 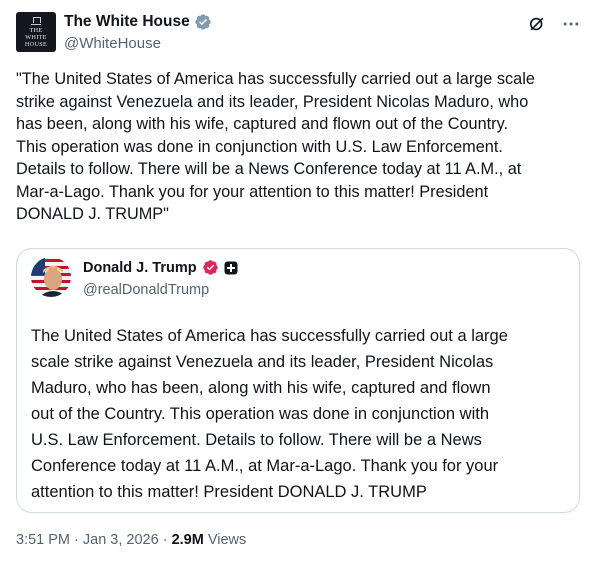 What do you see at coordinates (571, 24) in the screenshot?
I see `more-options-icon` at bounding box center [571, 24].